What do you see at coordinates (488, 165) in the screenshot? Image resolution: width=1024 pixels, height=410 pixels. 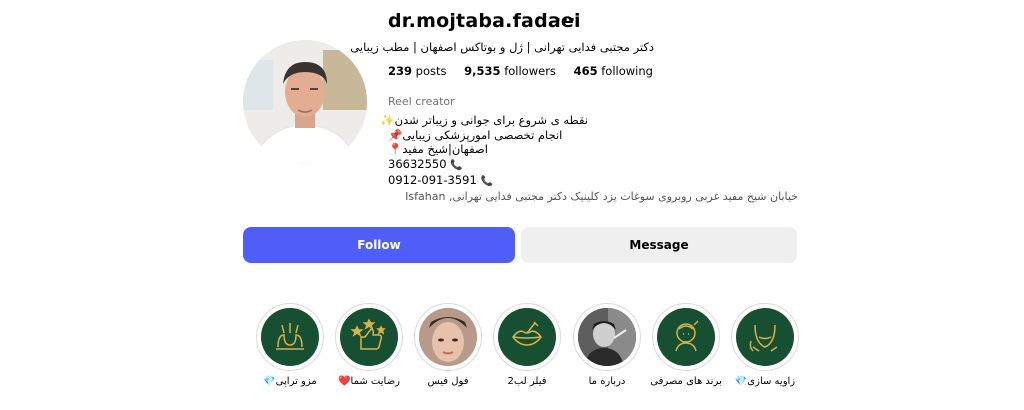 I see `bio-phone: 36632550 📞` at bounding box center [488, 165].